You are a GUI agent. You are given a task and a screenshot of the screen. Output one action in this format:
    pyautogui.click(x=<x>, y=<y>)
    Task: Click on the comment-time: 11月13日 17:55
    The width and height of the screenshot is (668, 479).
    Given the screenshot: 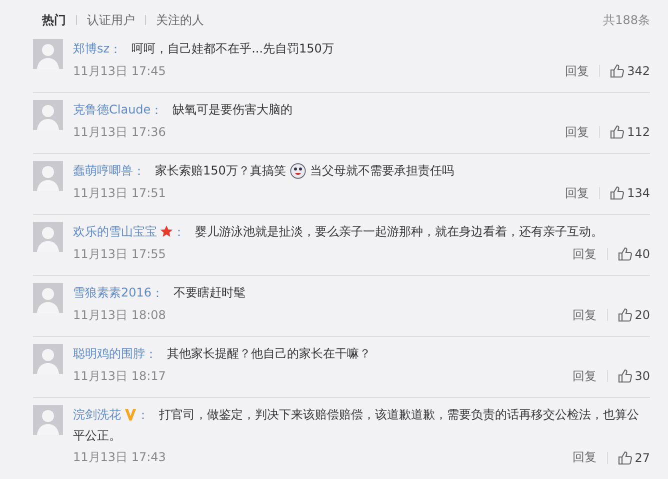 What is the action you would take?
    pyautogui.click(x=119, y=254)
    